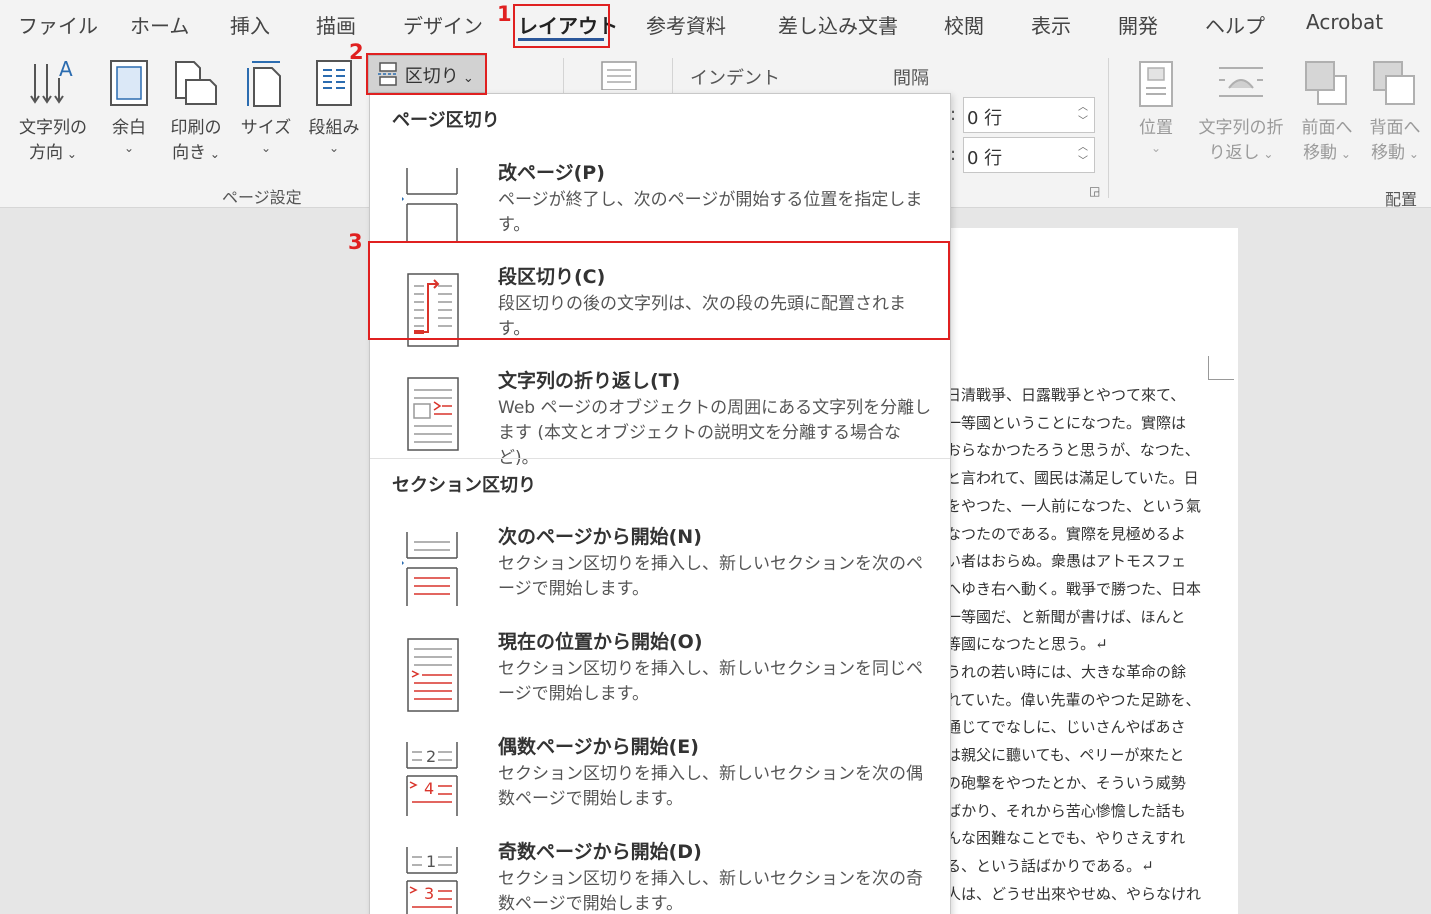  What do you see at coordinates (1073, 699) in the screenshot?
I see `document-text-line: れていた。偉い先輩のやつた足跡を、` at bounding box center [1073, 699].